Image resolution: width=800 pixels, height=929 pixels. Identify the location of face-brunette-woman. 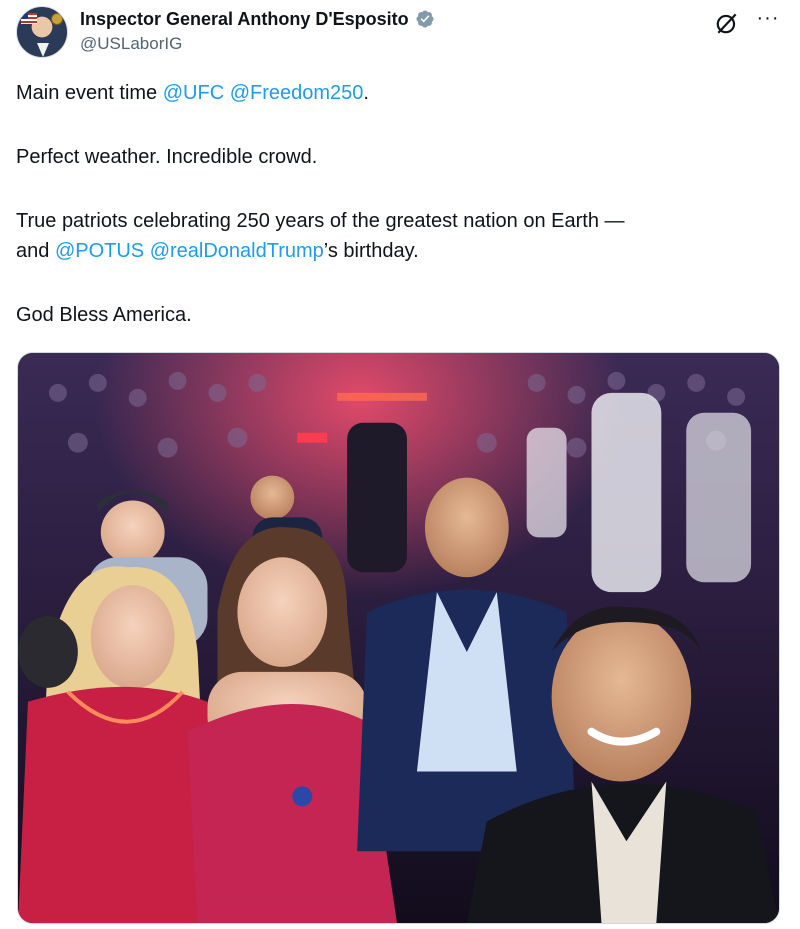
(282, 612).